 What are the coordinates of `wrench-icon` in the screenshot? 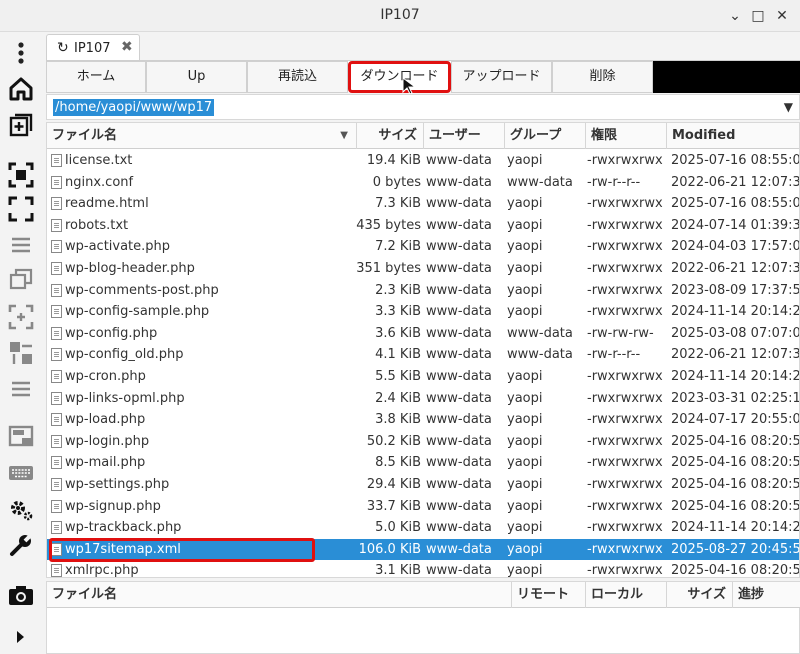 It's located at (21, 545).